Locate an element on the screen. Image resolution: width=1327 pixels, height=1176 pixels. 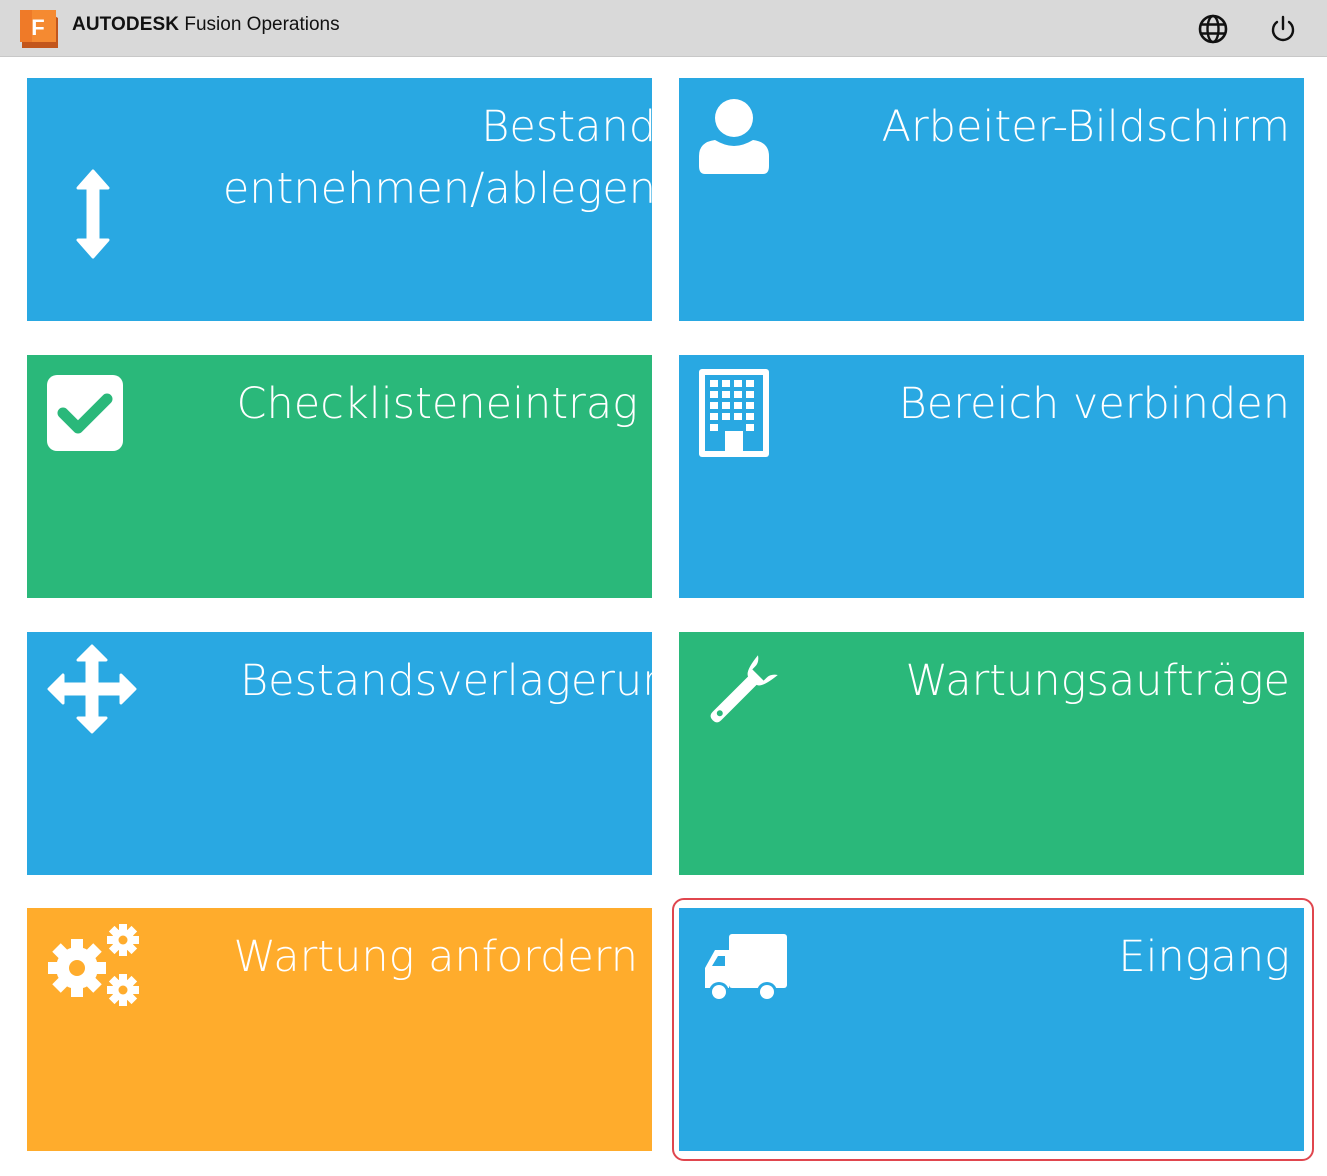
checkbox-icon is located at coordinates (85, 413).